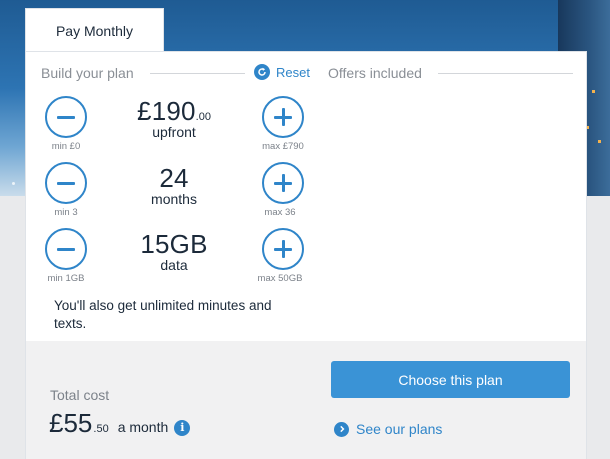 This screenshot has height=459, width=610. What do you see at coordinates (203, 117) in the screenshot?
I see `upfront-decimal: .00` at bounding box center [203, 117].